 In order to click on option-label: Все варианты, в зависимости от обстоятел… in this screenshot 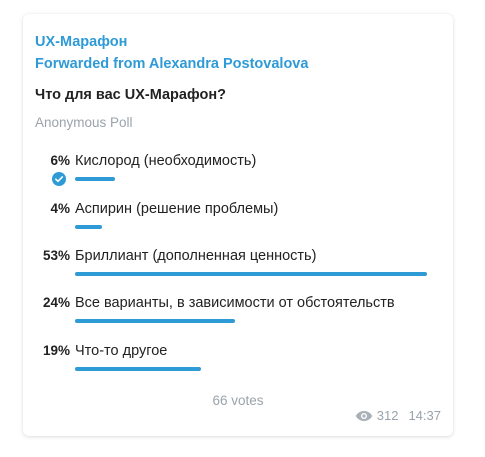, I will do `click(235, 303)`.